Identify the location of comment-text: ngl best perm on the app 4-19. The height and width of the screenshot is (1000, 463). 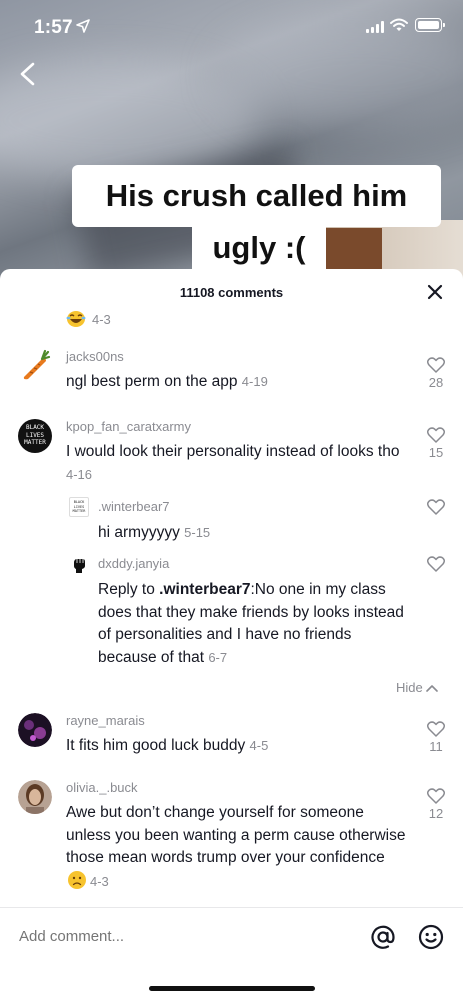
(226, 382).